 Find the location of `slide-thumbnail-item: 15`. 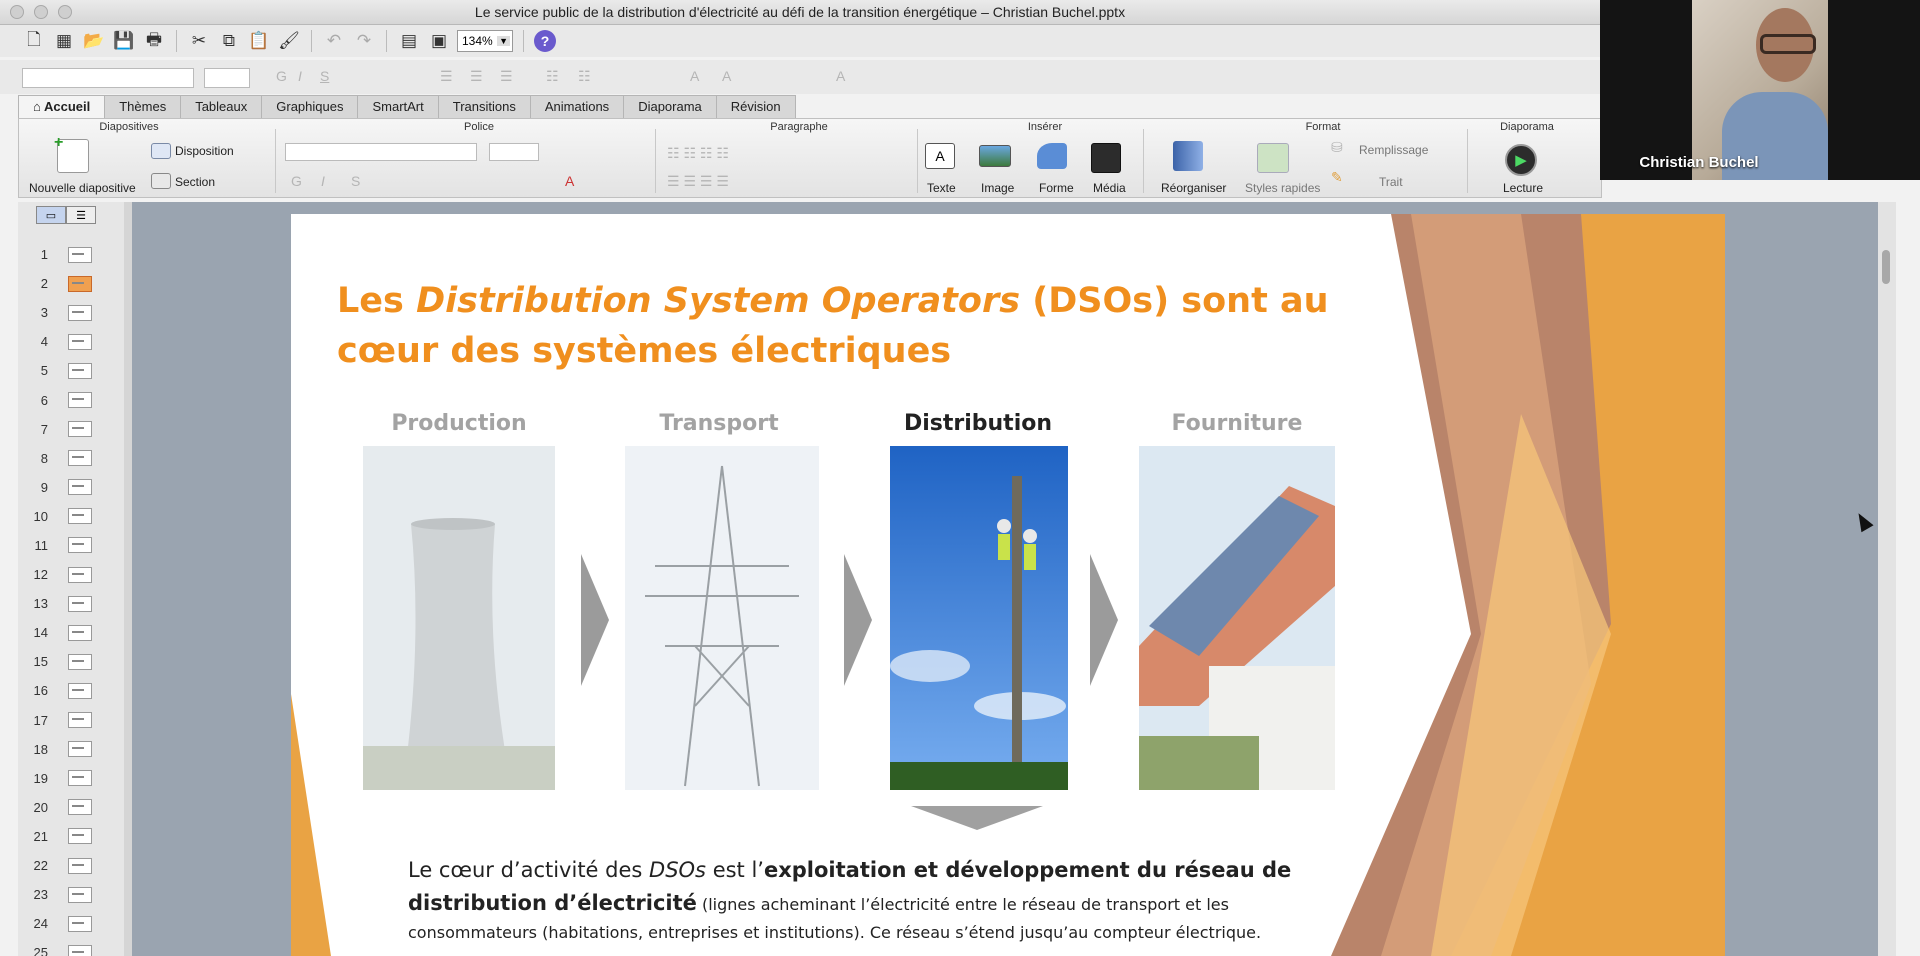

slide-thumbnail-item: 15 is located at coordinates (68, 661).